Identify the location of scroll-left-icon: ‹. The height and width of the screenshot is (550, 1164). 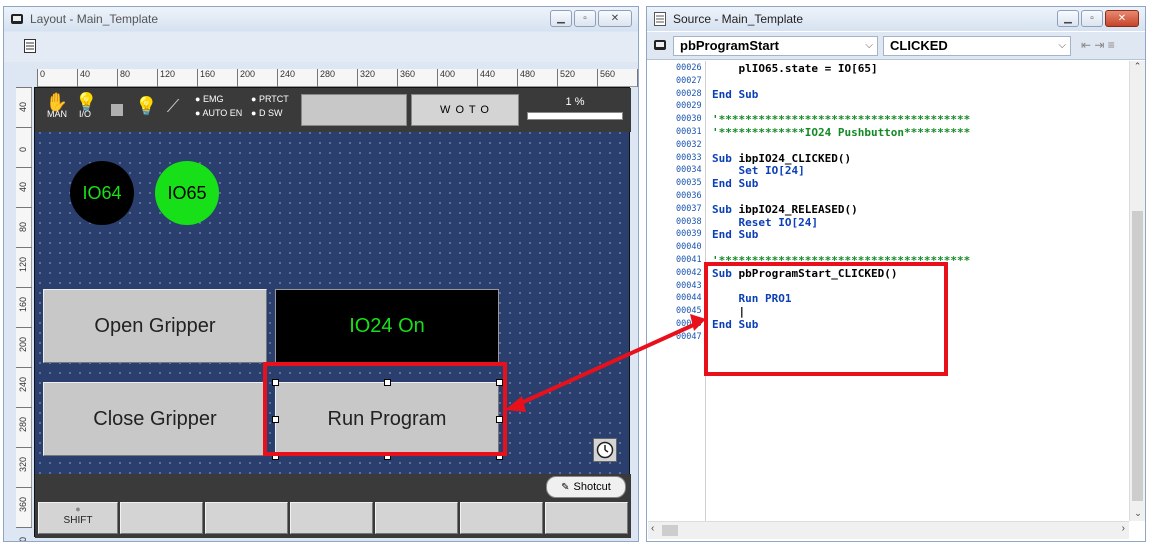
(652, 528).